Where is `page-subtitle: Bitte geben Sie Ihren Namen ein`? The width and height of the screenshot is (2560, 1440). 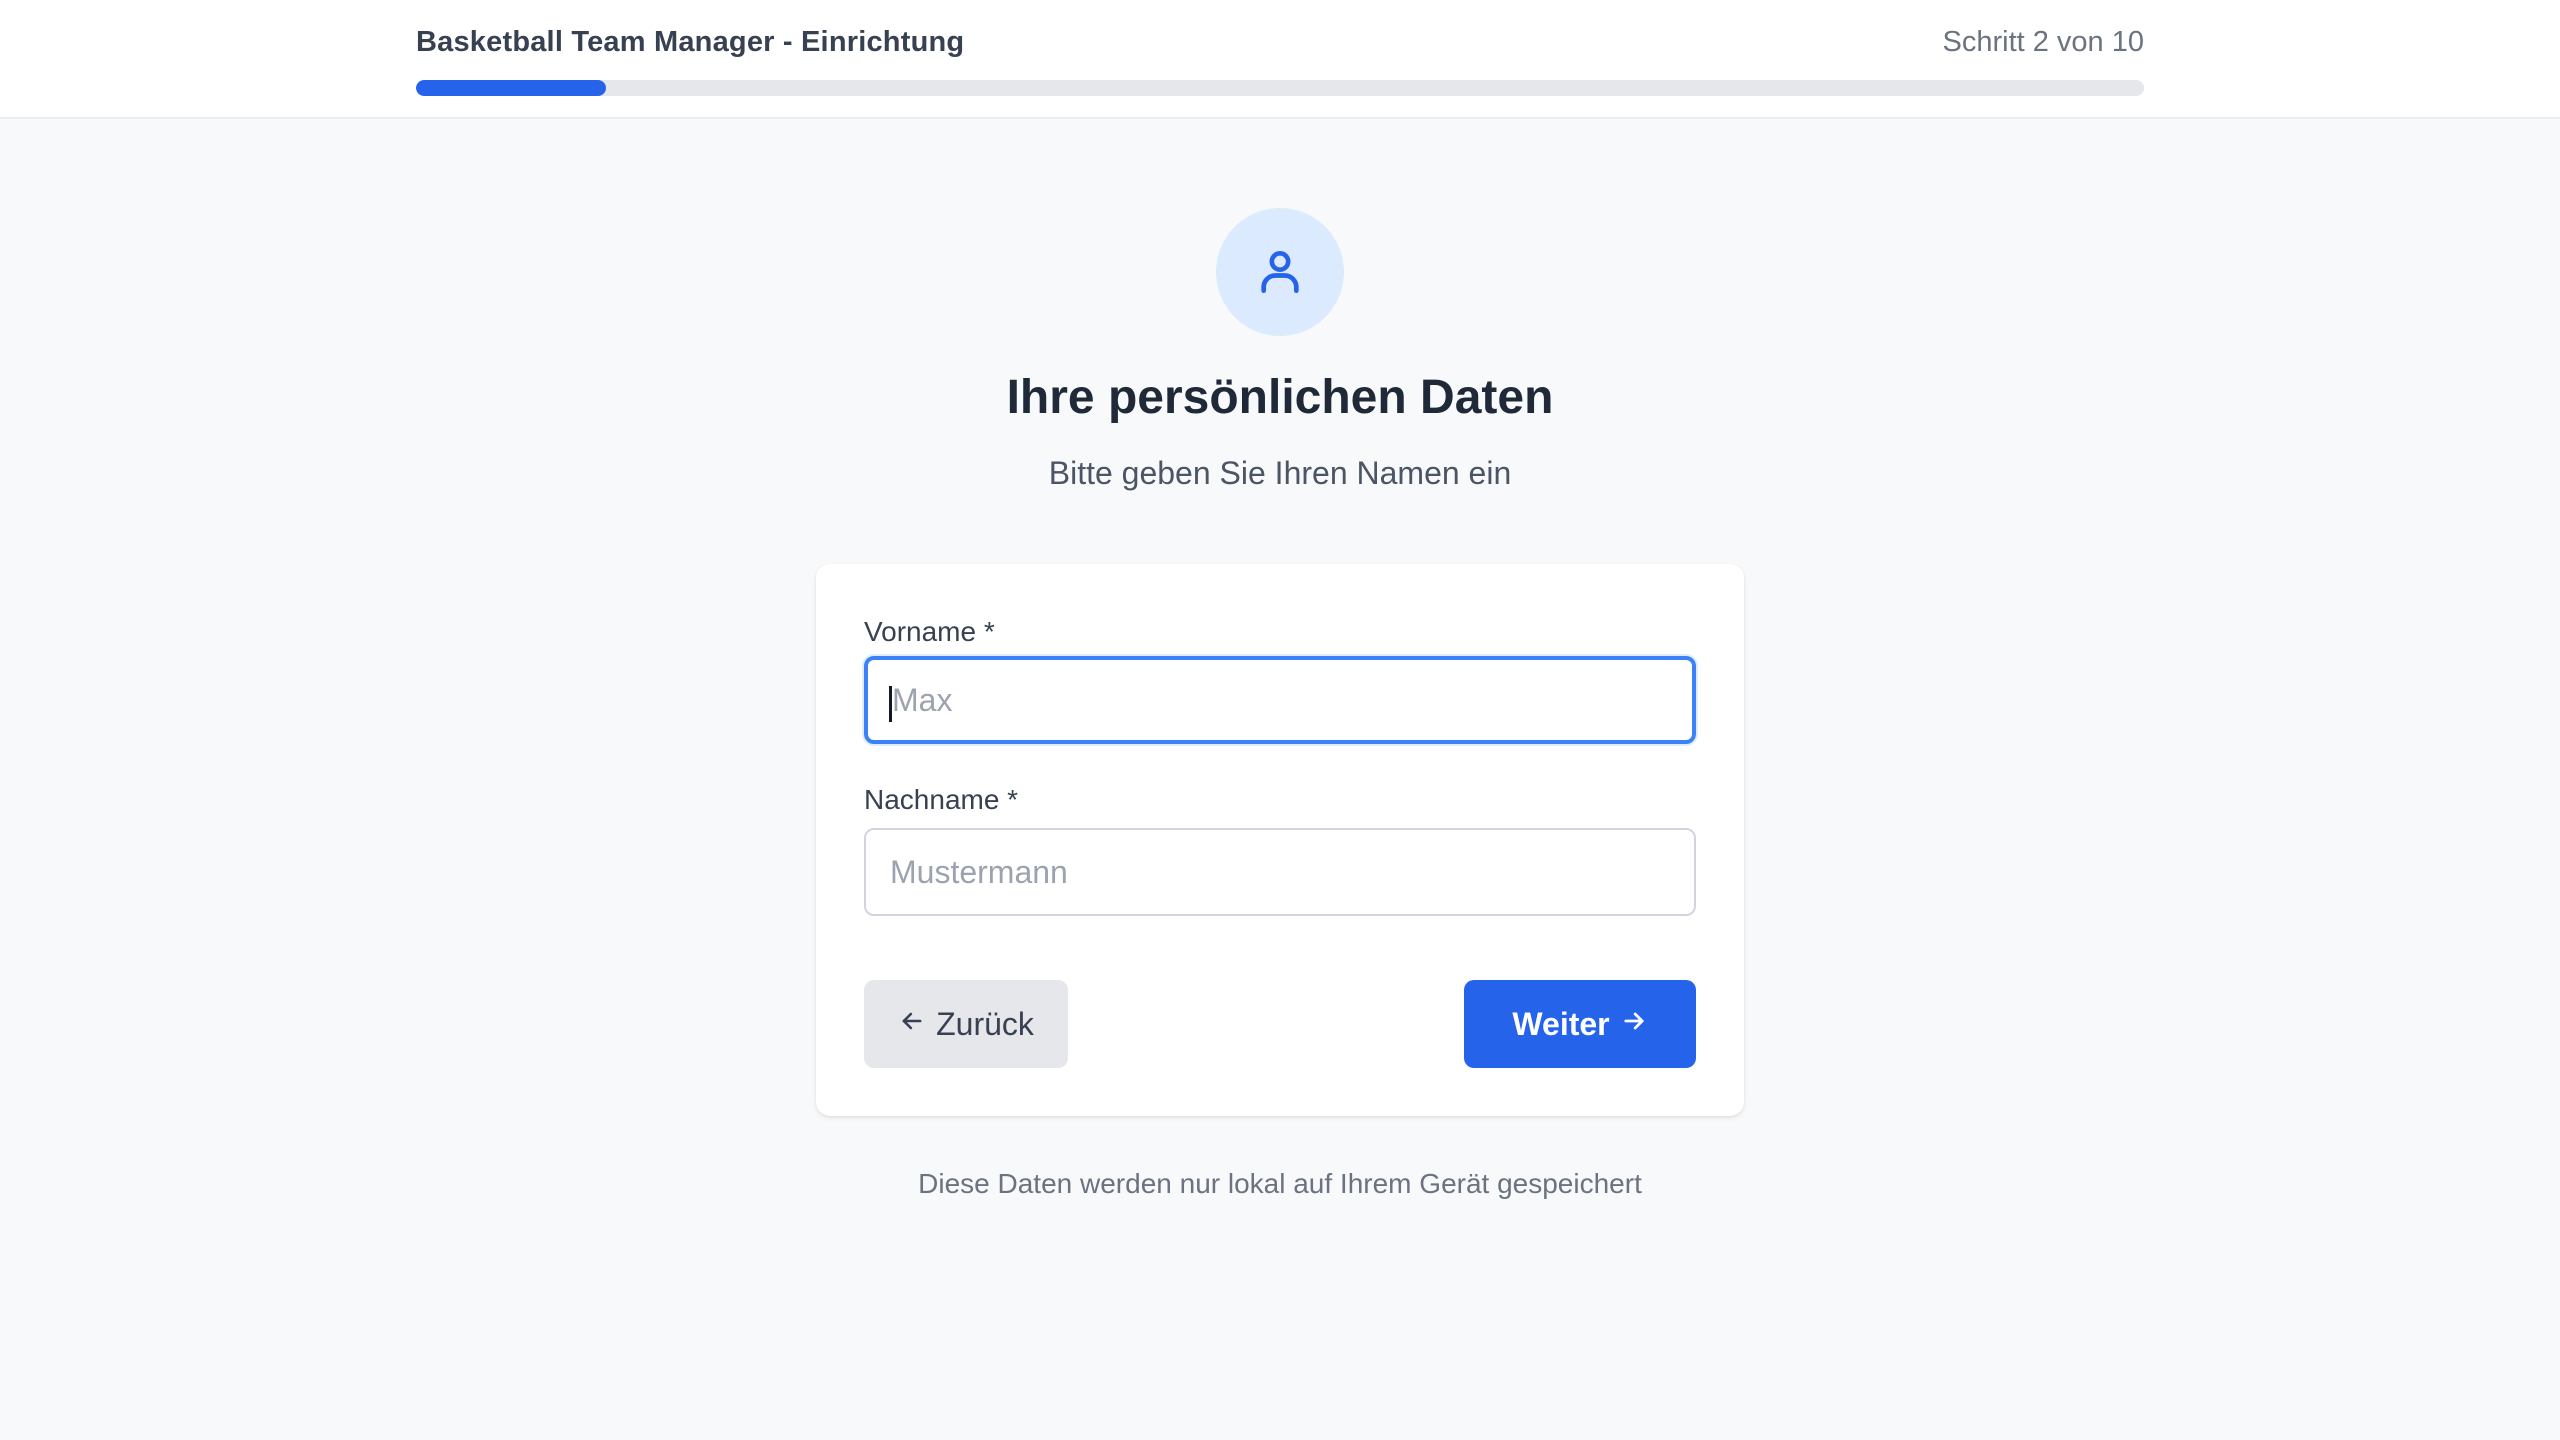 page-subtitle: Bitte geben Sie Ihren Namen ein is located at coordinates (1280, 473).